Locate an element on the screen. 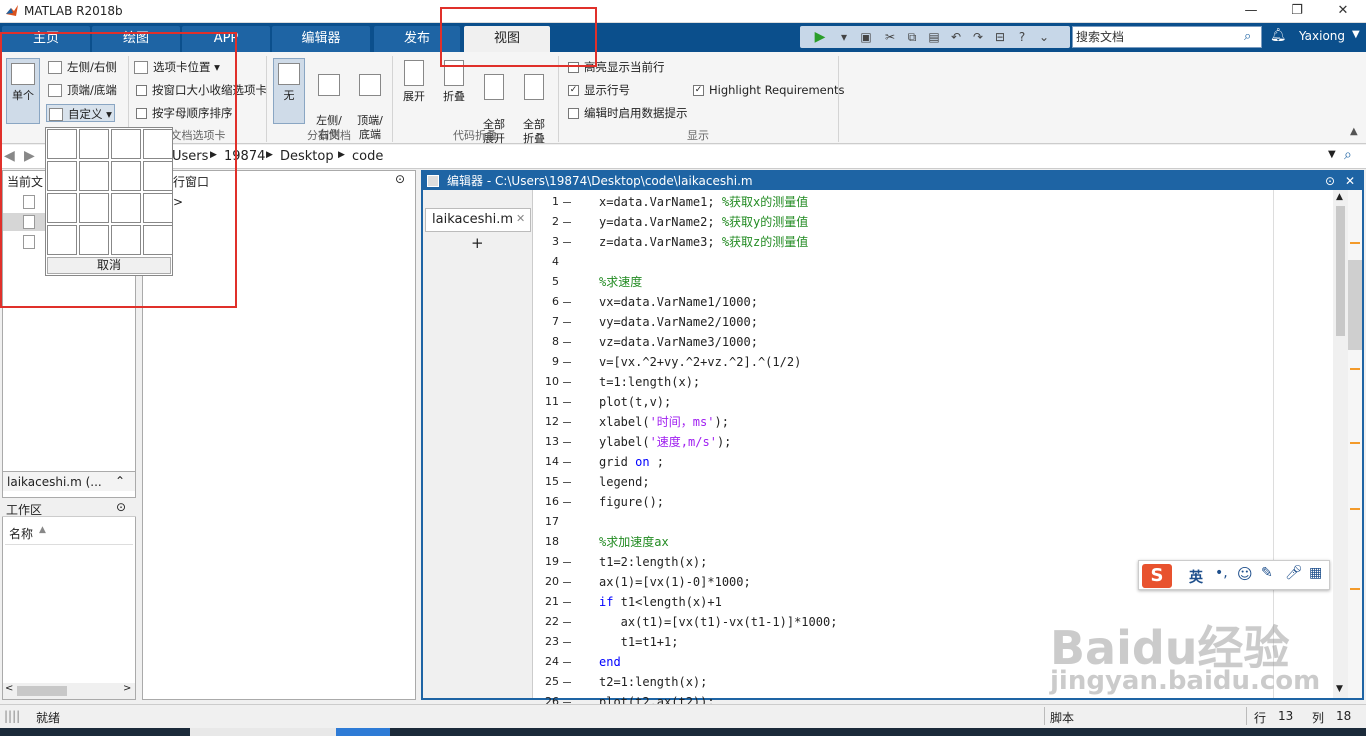 The height and width of the screenshot is (736, 1366). tab-home: 主页 is located at coordinates (46, 39).